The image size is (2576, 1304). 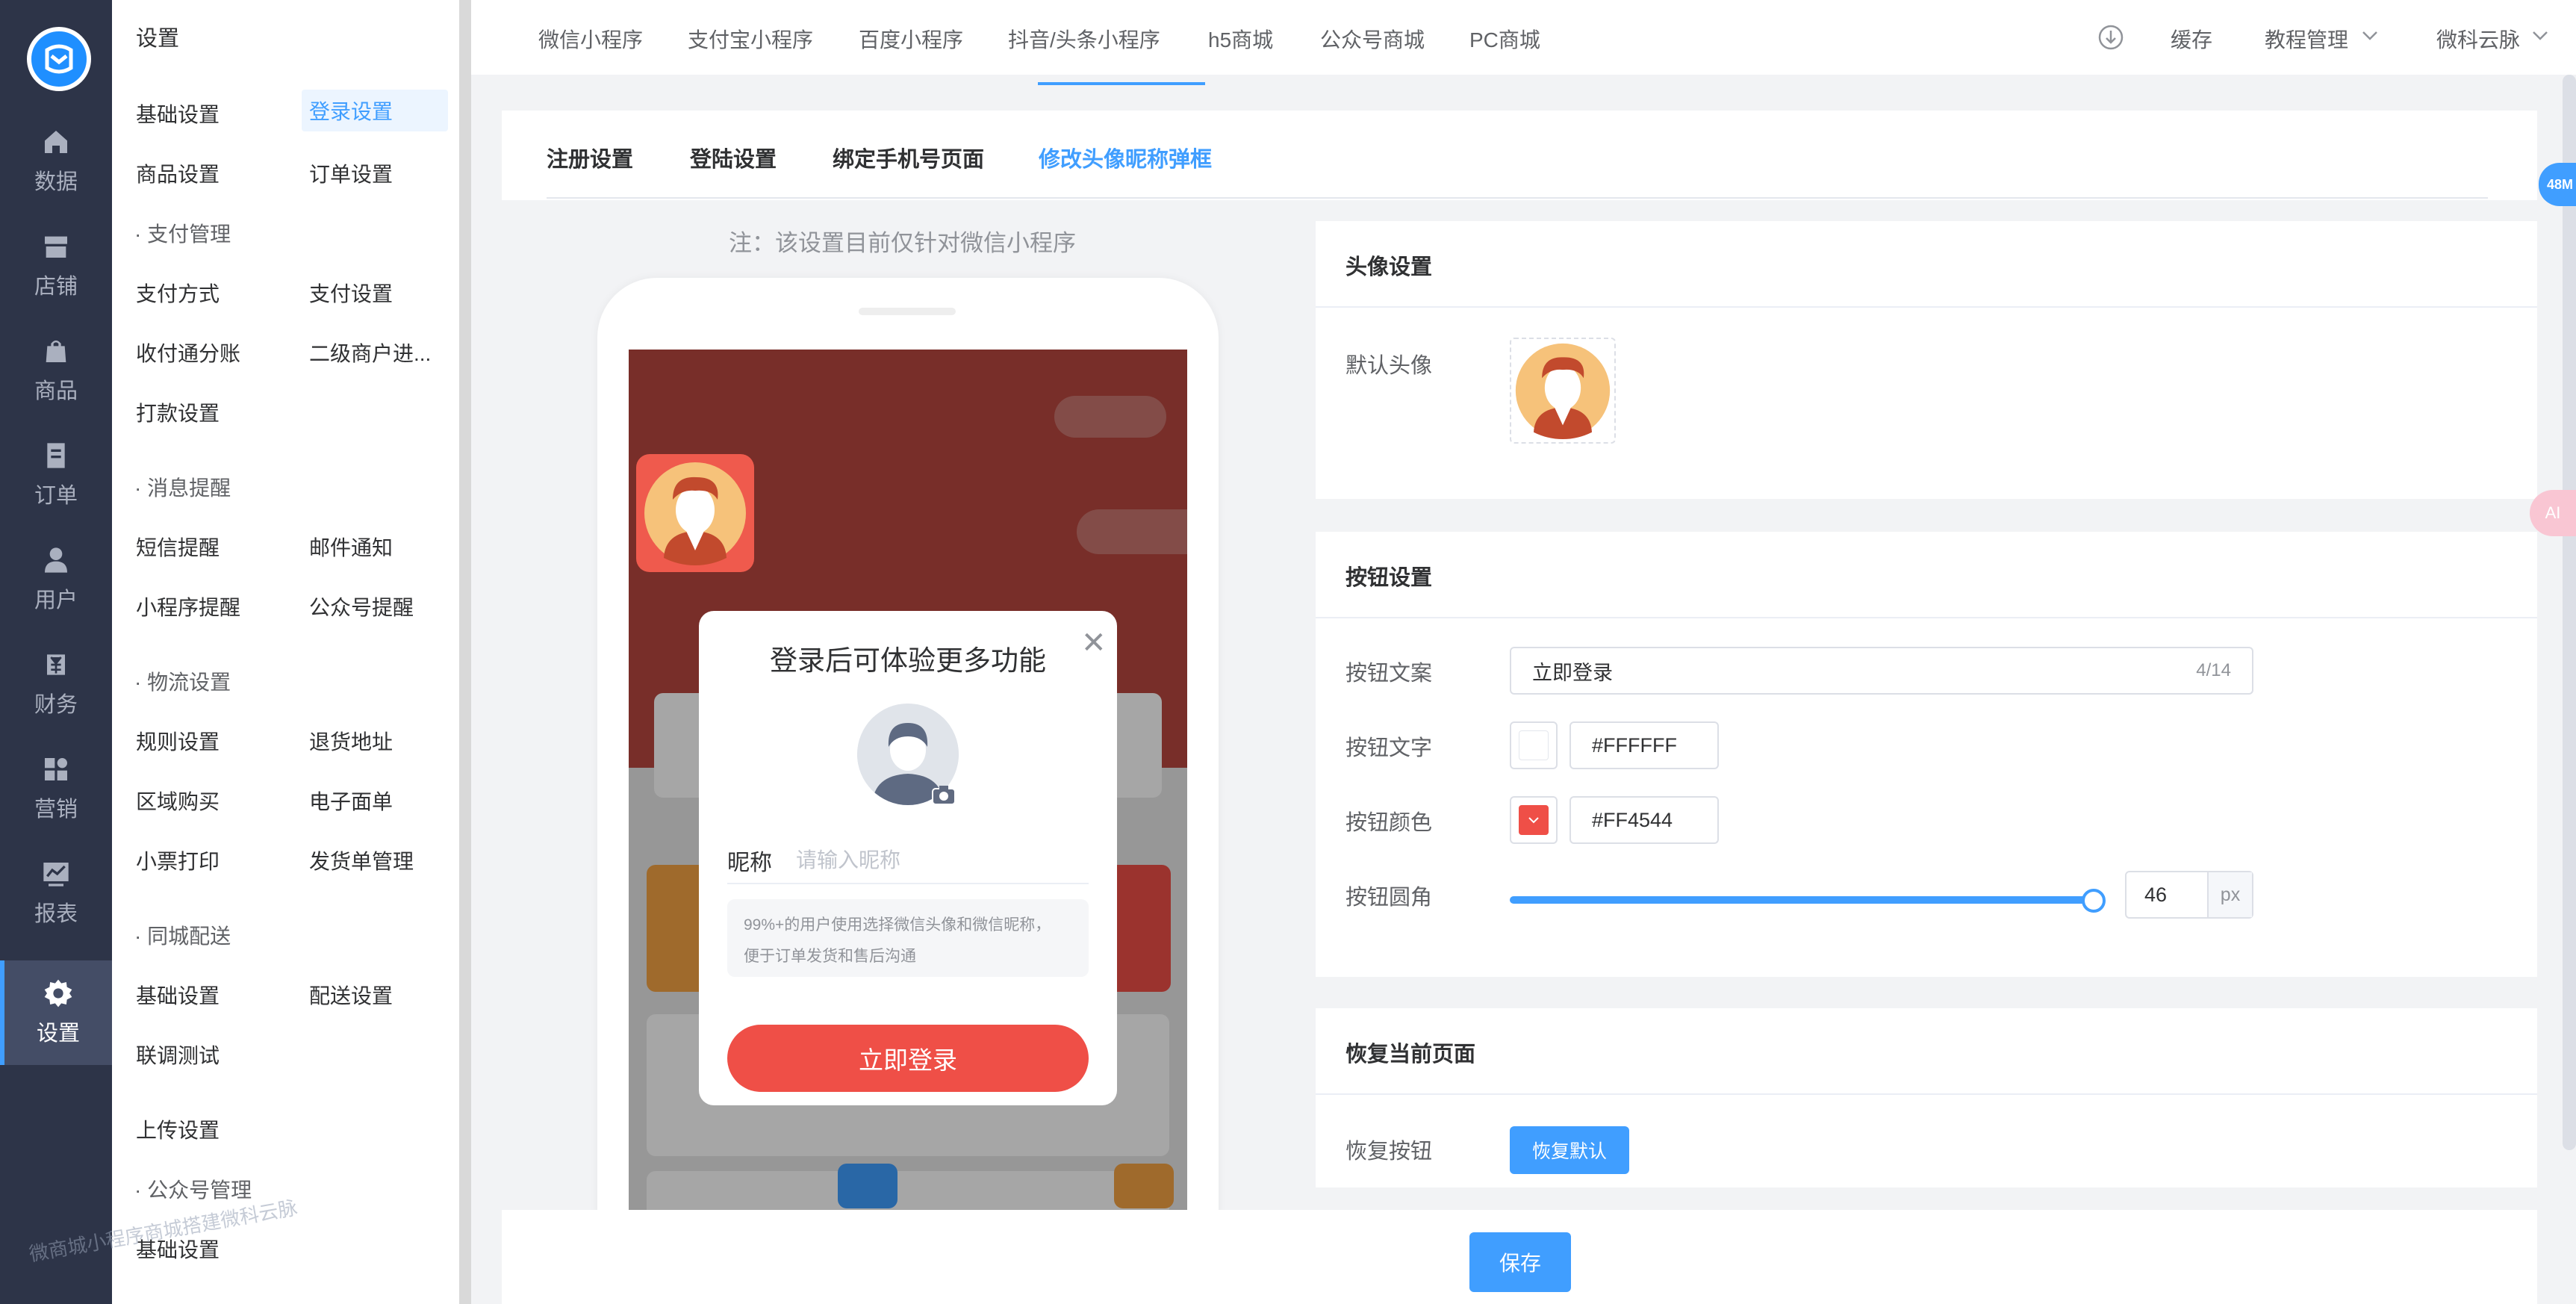 I want to click on ai-assistant-badge: AI, so click(x=2553, y=513).